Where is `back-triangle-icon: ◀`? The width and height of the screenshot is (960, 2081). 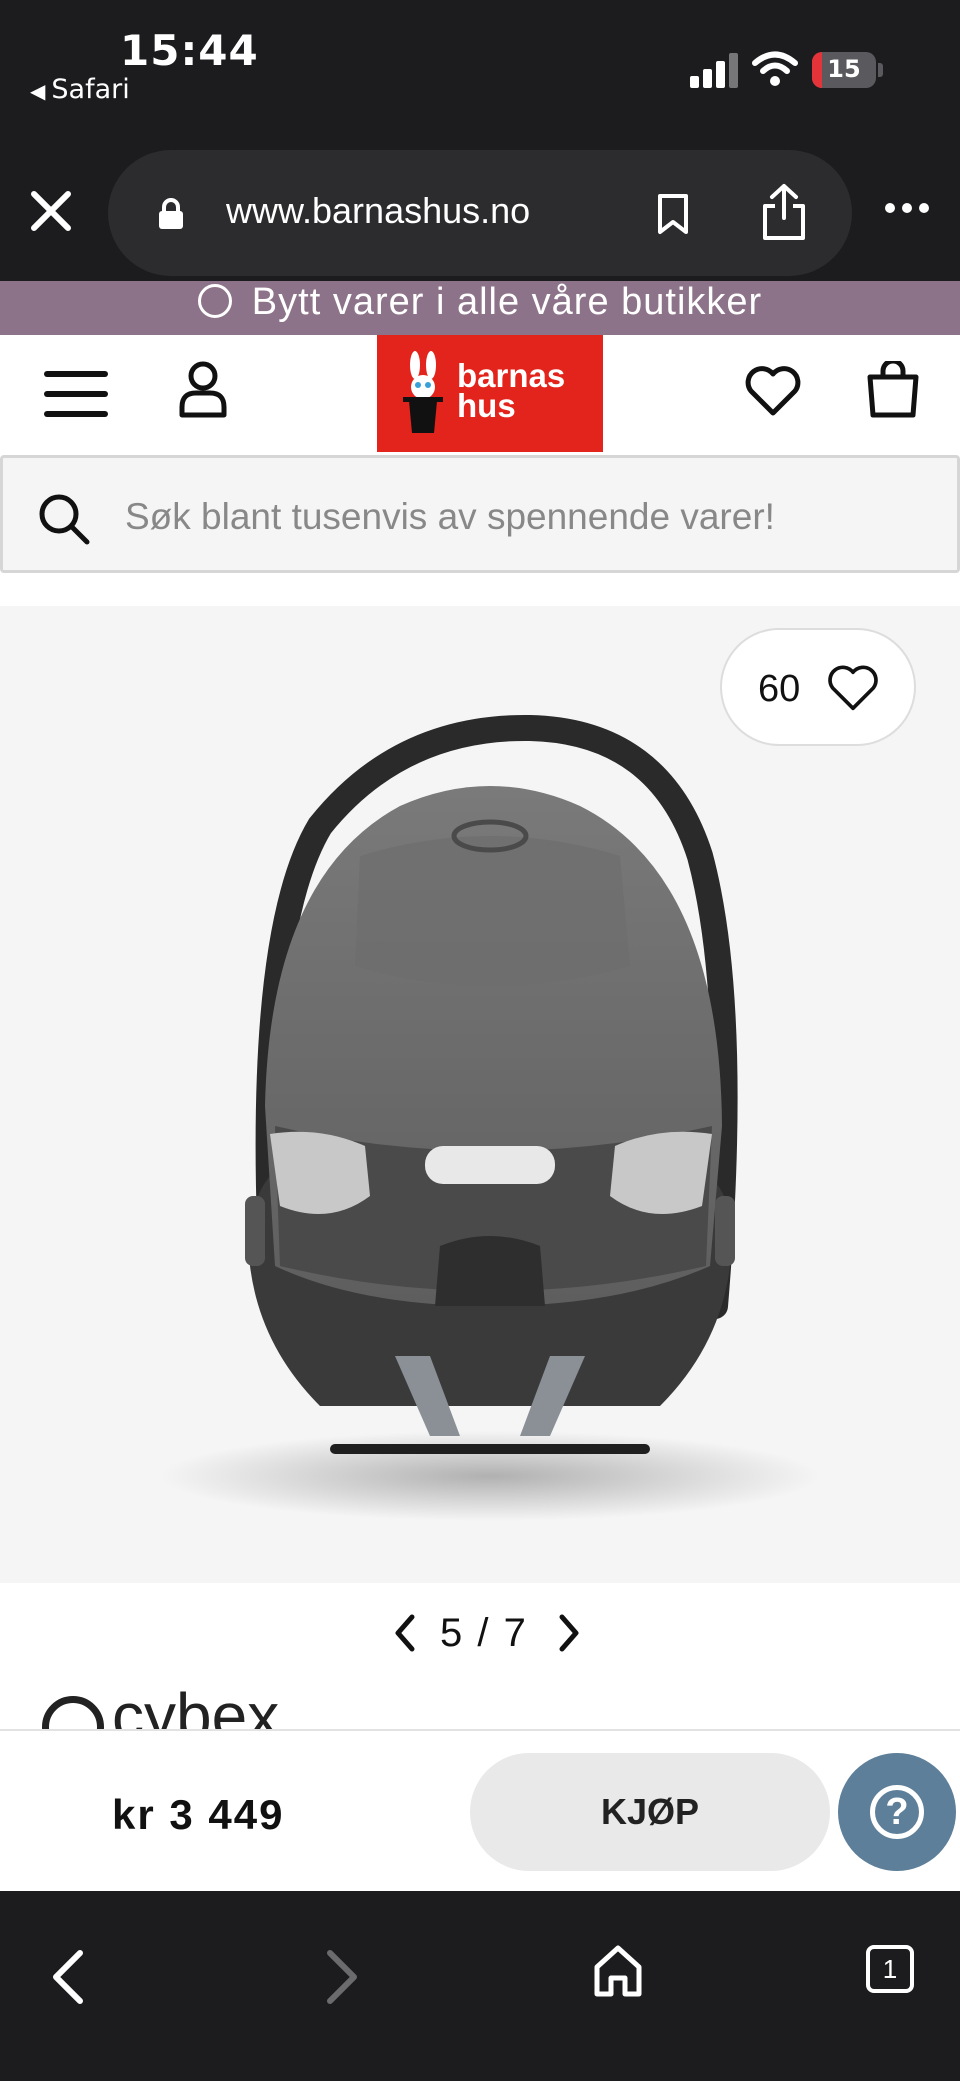 back-triangle-icon: ◀ is located at coordinates (38, 91).